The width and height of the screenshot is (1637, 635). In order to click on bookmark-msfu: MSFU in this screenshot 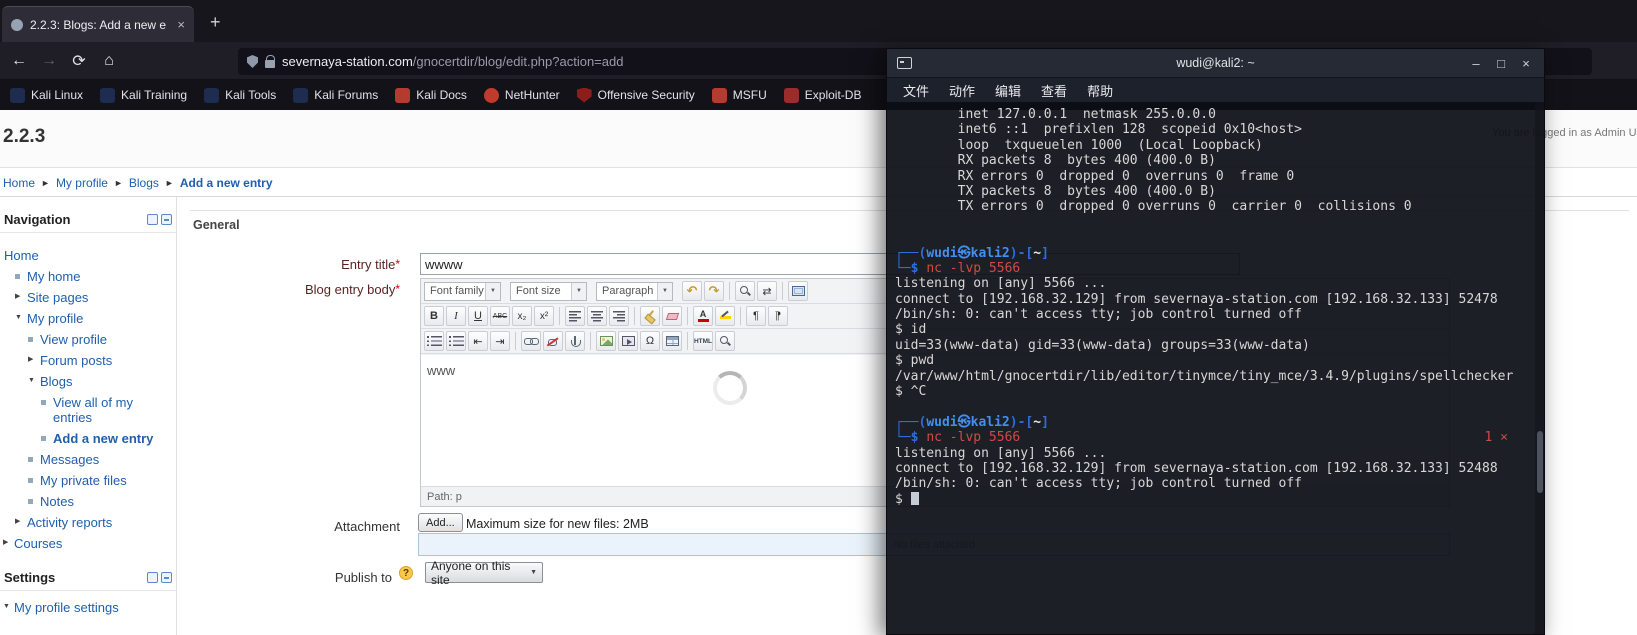, I will do `click(739, 95)`.